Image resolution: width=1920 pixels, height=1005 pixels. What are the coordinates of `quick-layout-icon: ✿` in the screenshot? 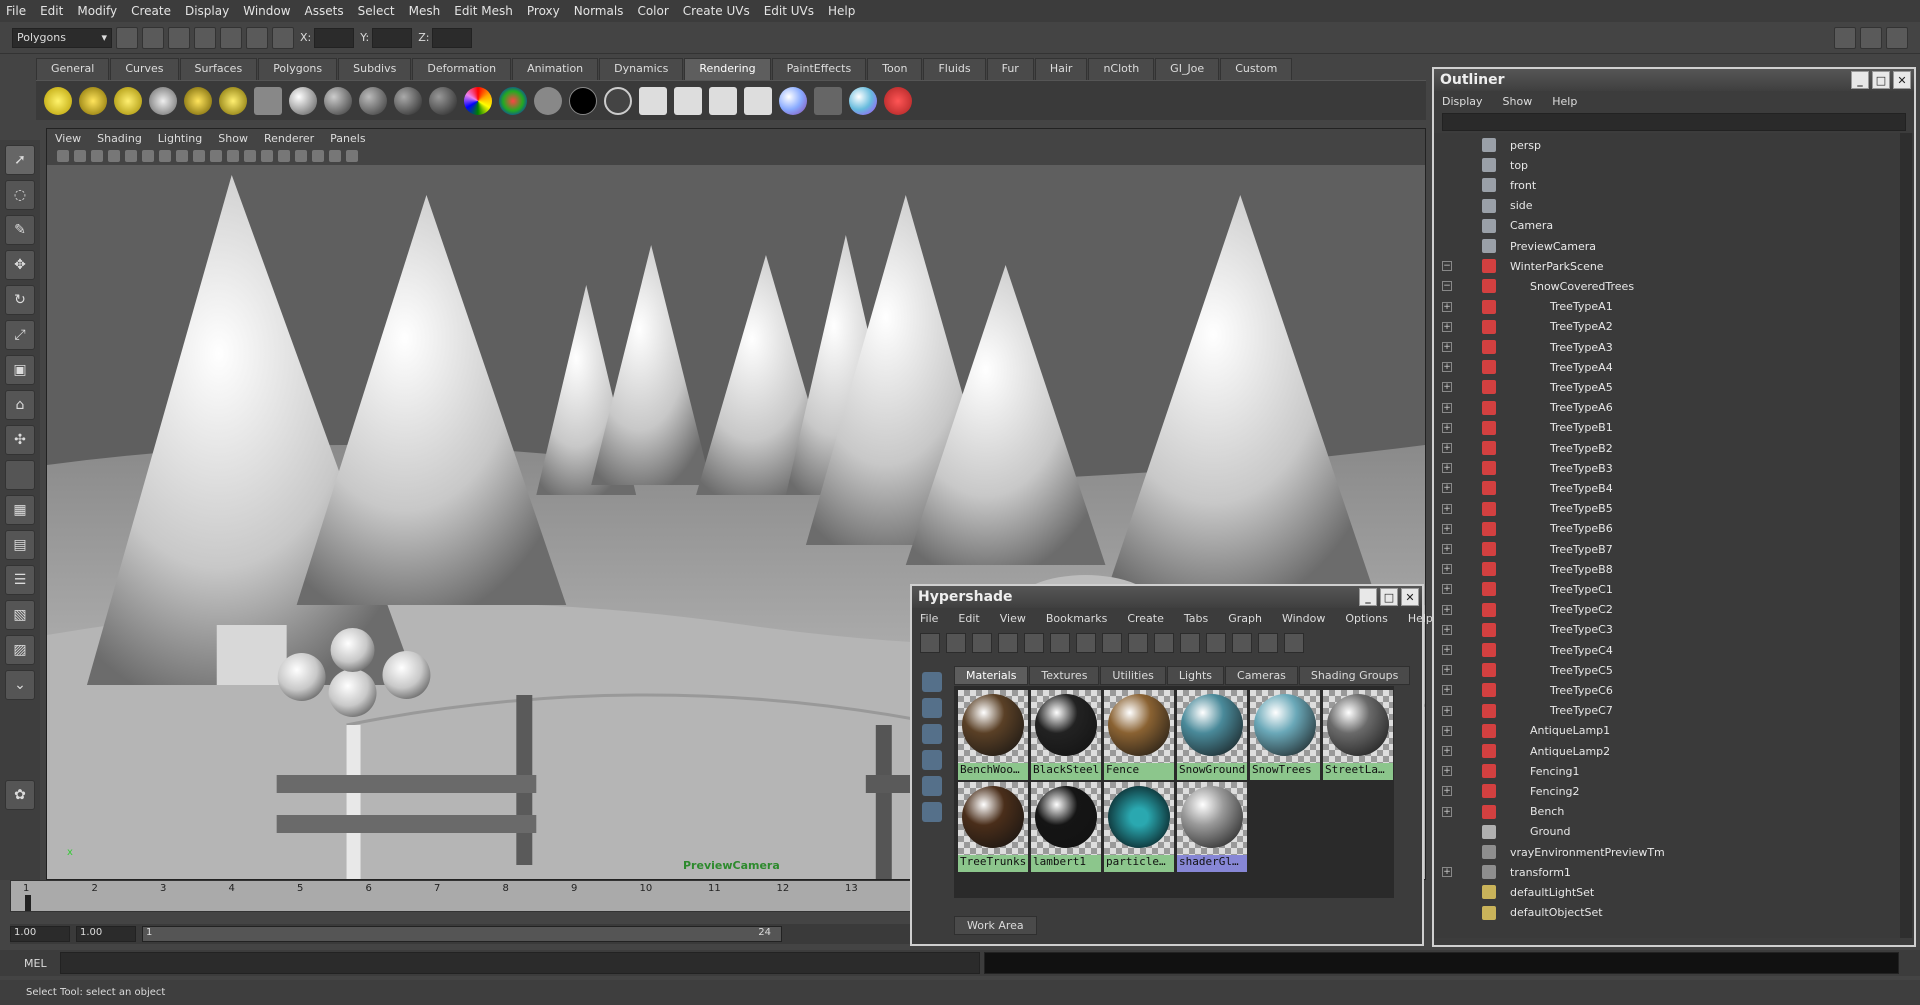 It's located at (20, 795).